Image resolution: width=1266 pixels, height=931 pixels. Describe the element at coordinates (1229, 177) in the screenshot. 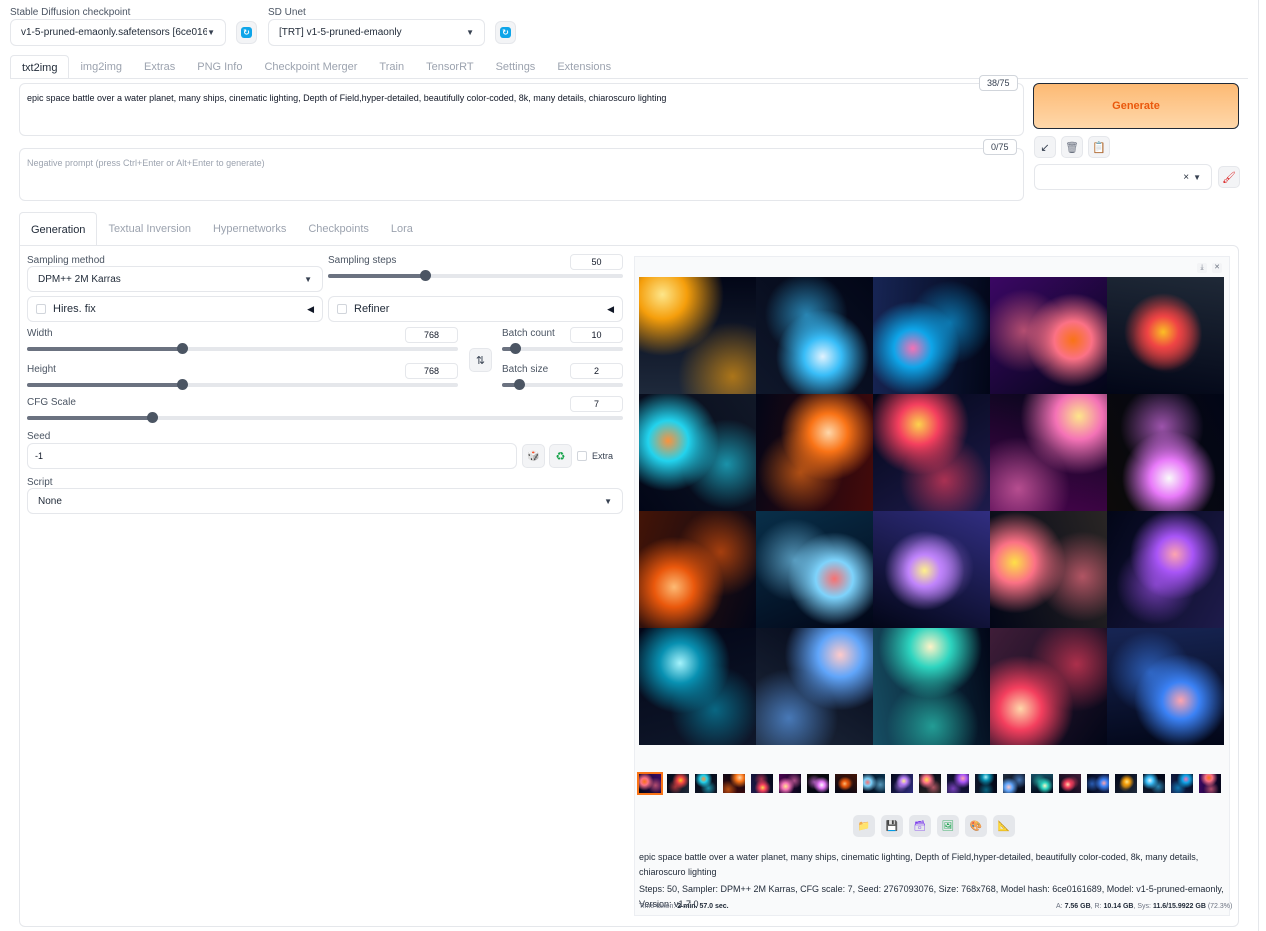

I see `edit-styles-button: 🖌` at that location.